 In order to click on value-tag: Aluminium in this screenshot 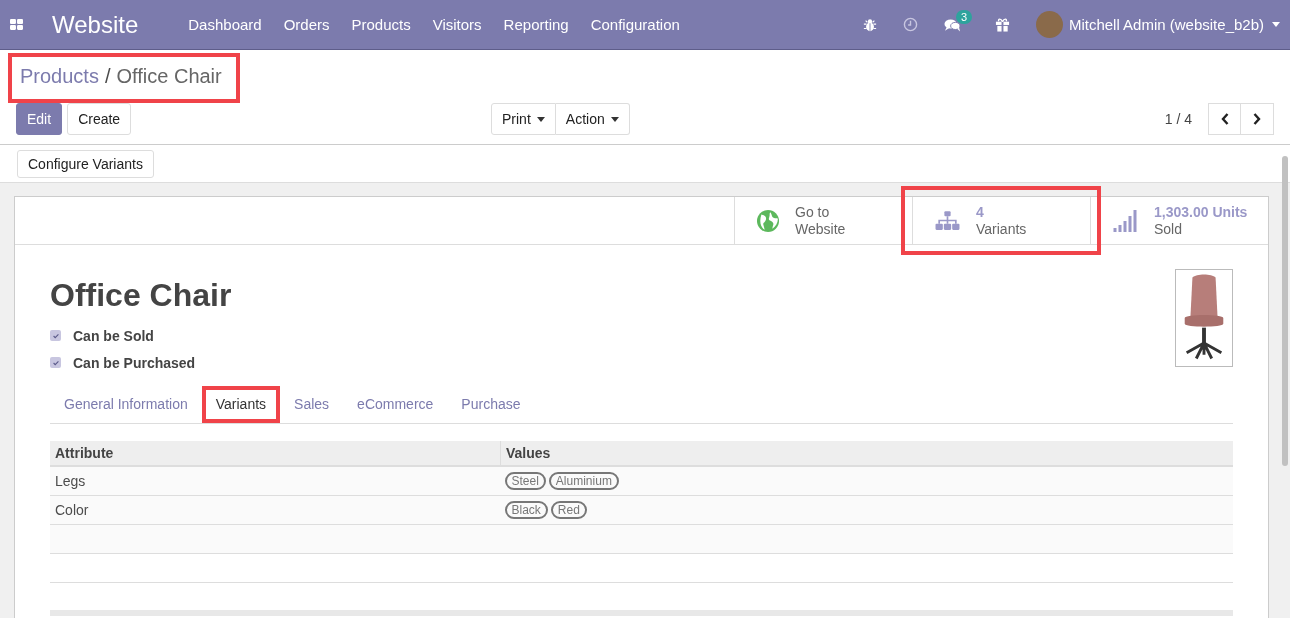, I will do `click(583, 481)`.